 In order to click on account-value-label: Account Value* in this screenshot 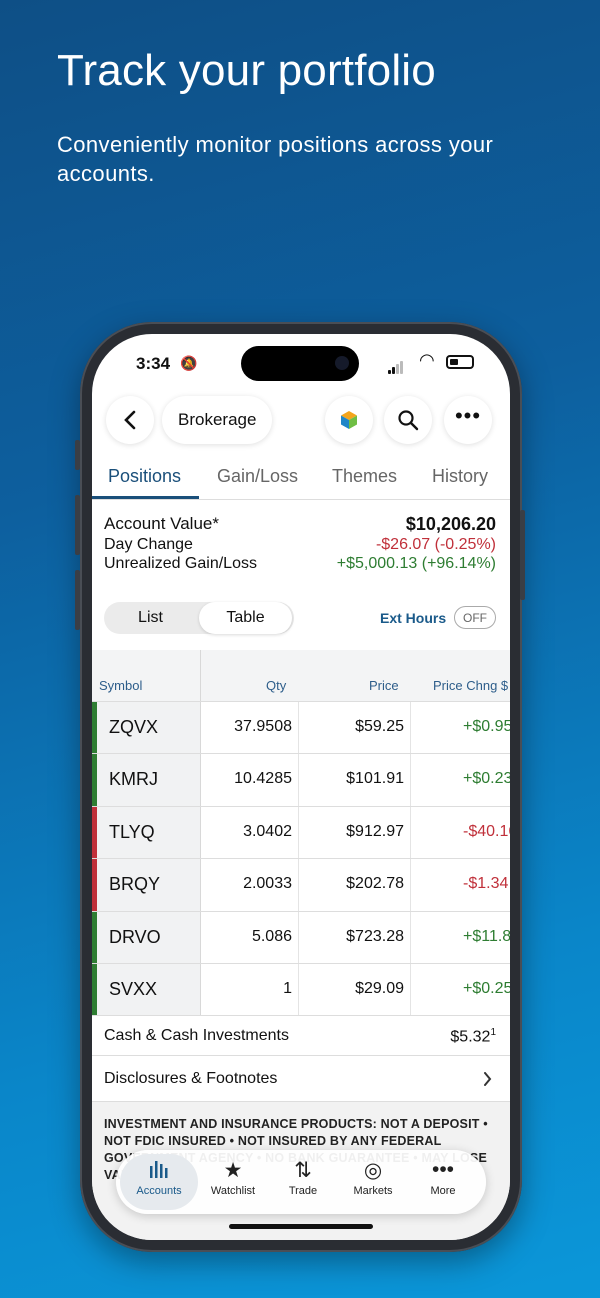, I will do `click(161, 523)`.